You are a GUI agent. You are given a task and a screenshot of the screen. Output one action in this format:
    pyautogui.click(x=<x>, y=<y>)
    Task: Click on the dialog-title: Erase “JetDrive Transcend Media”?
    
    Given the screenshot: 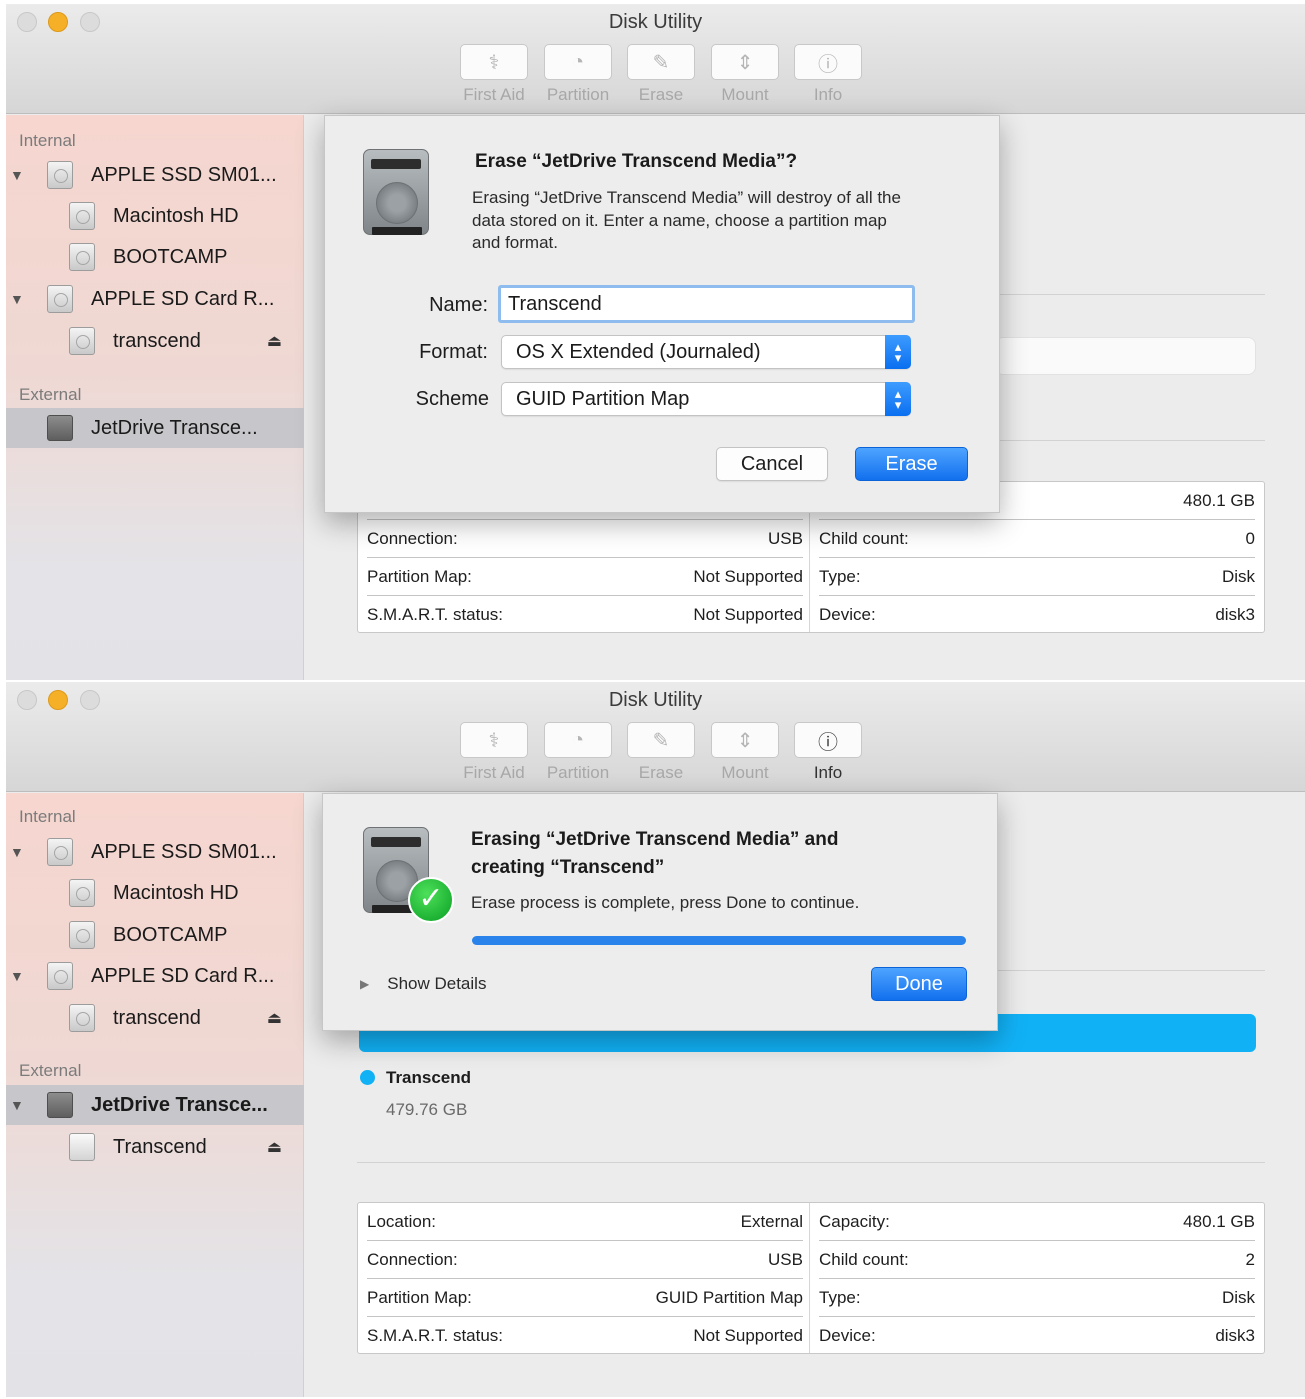 What is the action you would take?
    pyautogui.click(x=636, y=161)
    